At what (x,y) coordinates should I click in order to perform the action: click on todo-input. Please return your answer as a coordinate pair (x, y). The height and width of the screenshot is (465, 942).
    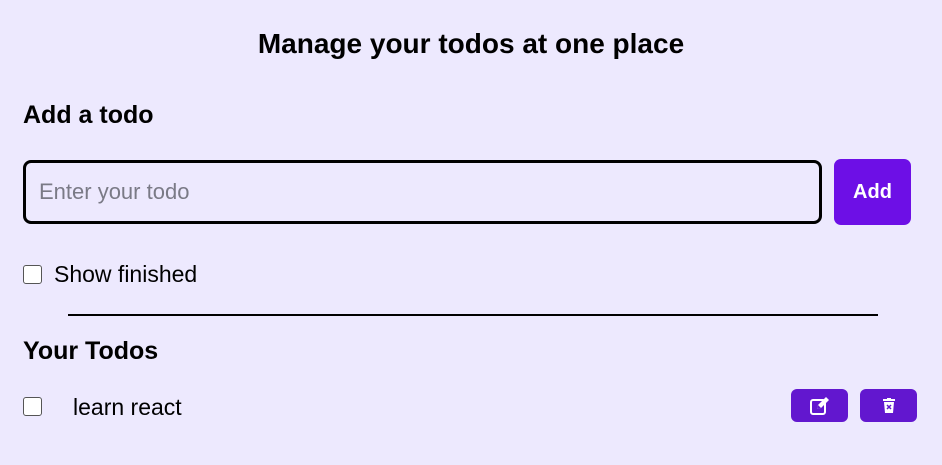
    Looking at the image, I should click on (422, 192).